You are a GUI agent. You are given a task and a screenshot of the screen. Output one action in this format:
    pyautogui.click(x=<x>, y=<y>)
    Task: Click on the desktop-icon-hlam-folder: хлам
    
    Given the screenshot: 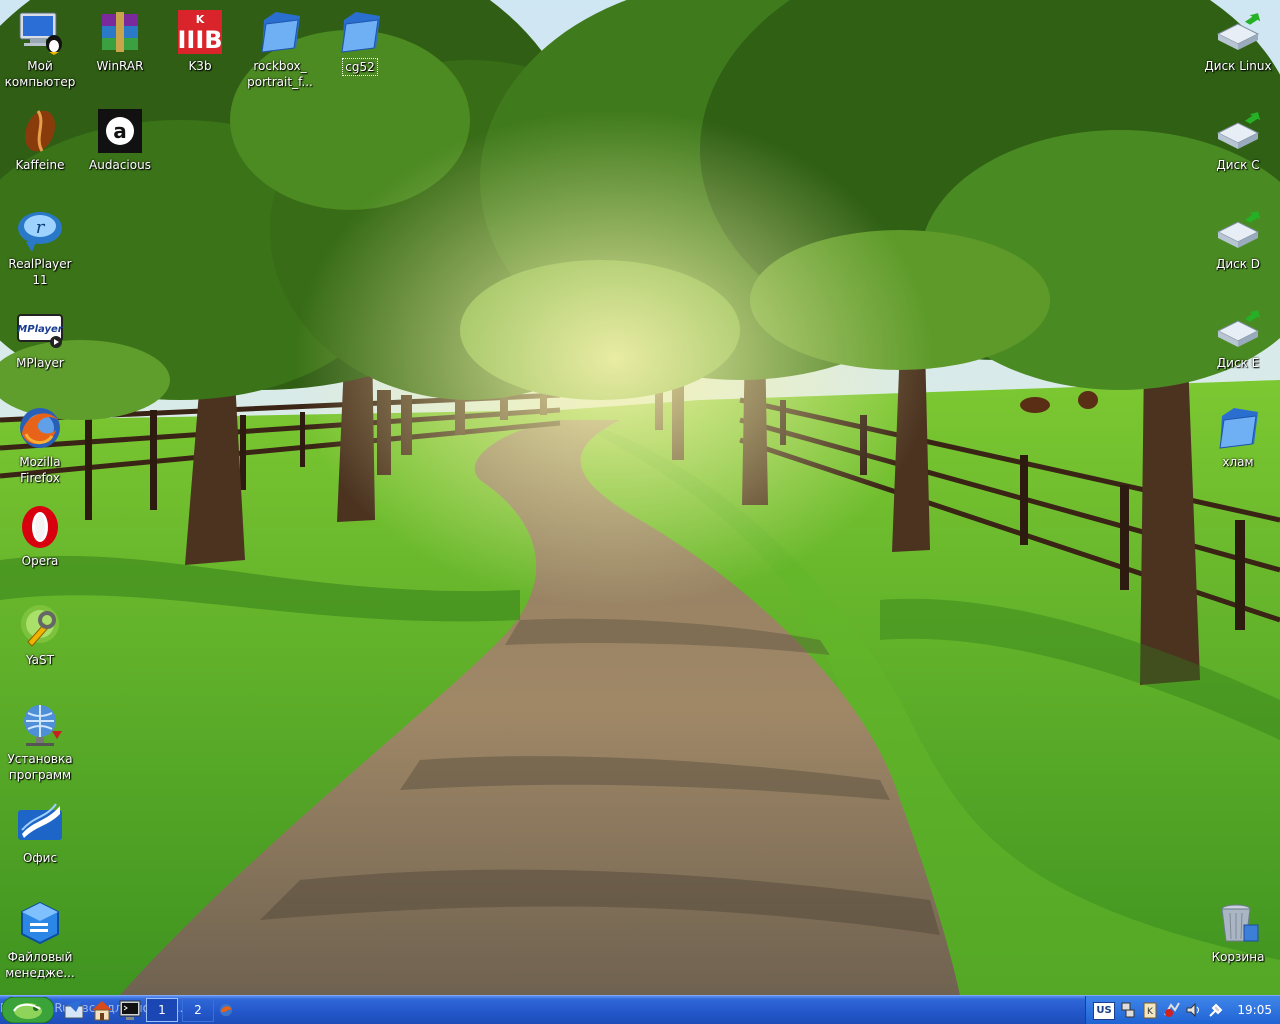 What is the action you would take?
    pyautogui.click(x=1238, y=437)
    